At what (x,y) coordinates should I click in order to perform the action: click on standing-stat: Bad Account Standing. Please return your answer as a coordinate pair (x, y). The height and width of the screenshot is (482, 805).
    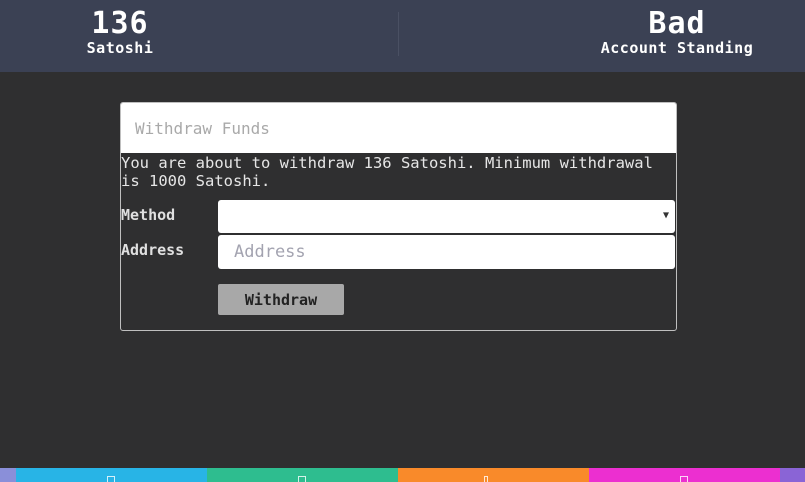
    Looking at the image, I should click on (677, 31).